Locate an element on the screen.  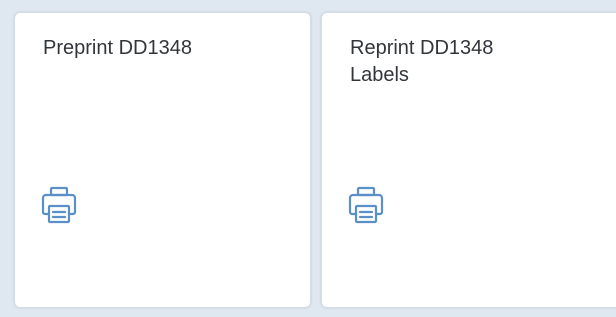
tile-title: Preprint DD1348 is located at coordinates (117, 48).